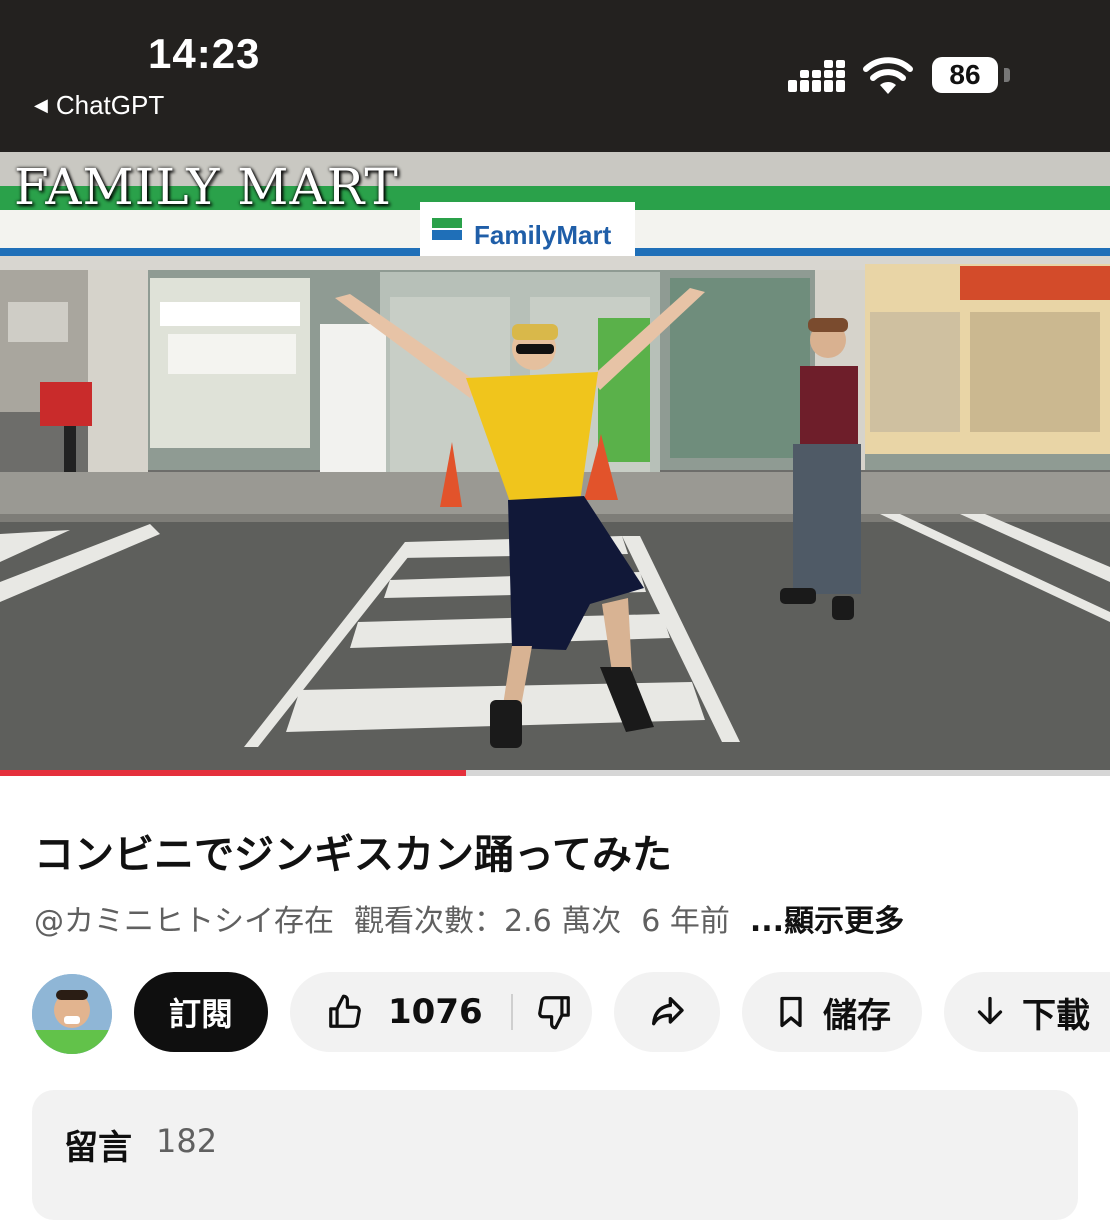 The height and width of the screenshot is (1220, 1110). What do you see at coordinates (435, 1012) in the screenshot?
I see `like-count: 1076` at bounding box center [435, 1012].